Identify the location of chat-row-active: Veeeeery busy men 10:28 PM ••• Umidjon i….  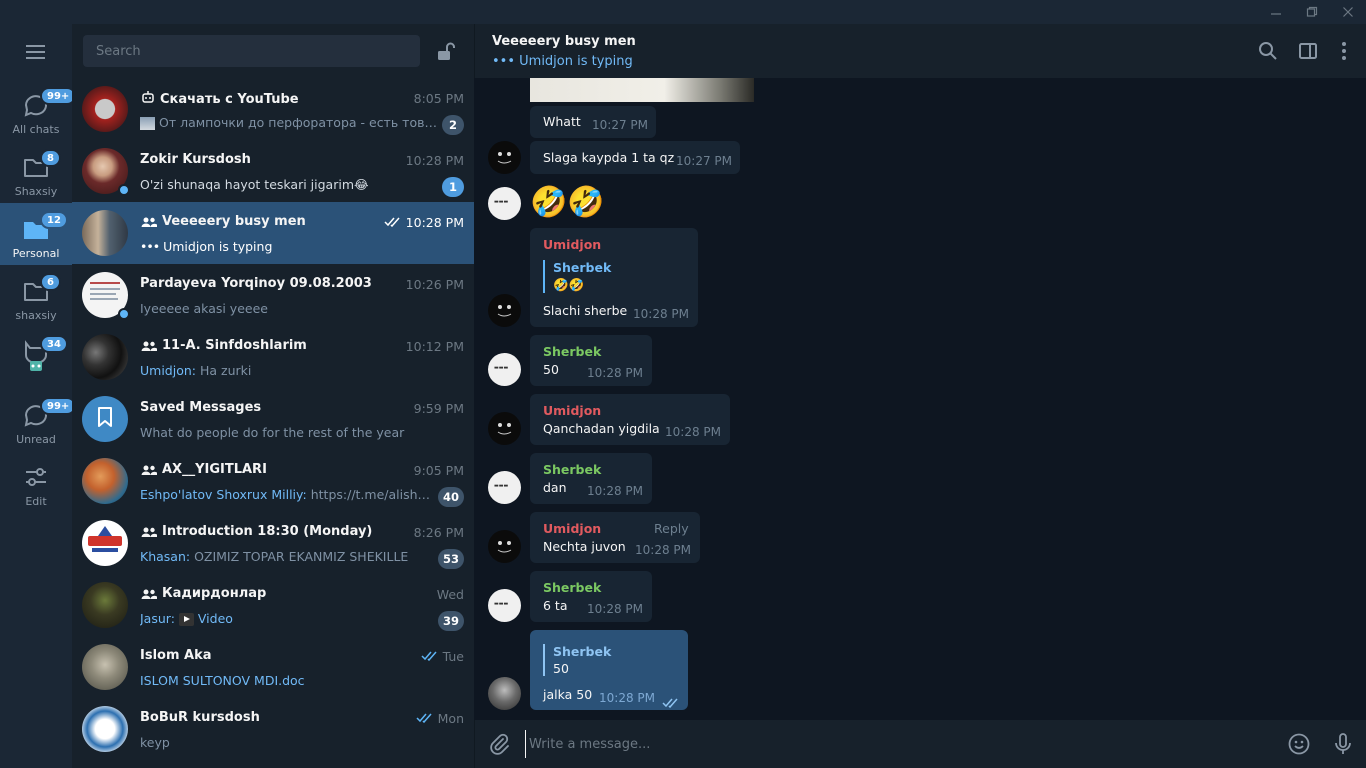
(273, 233).